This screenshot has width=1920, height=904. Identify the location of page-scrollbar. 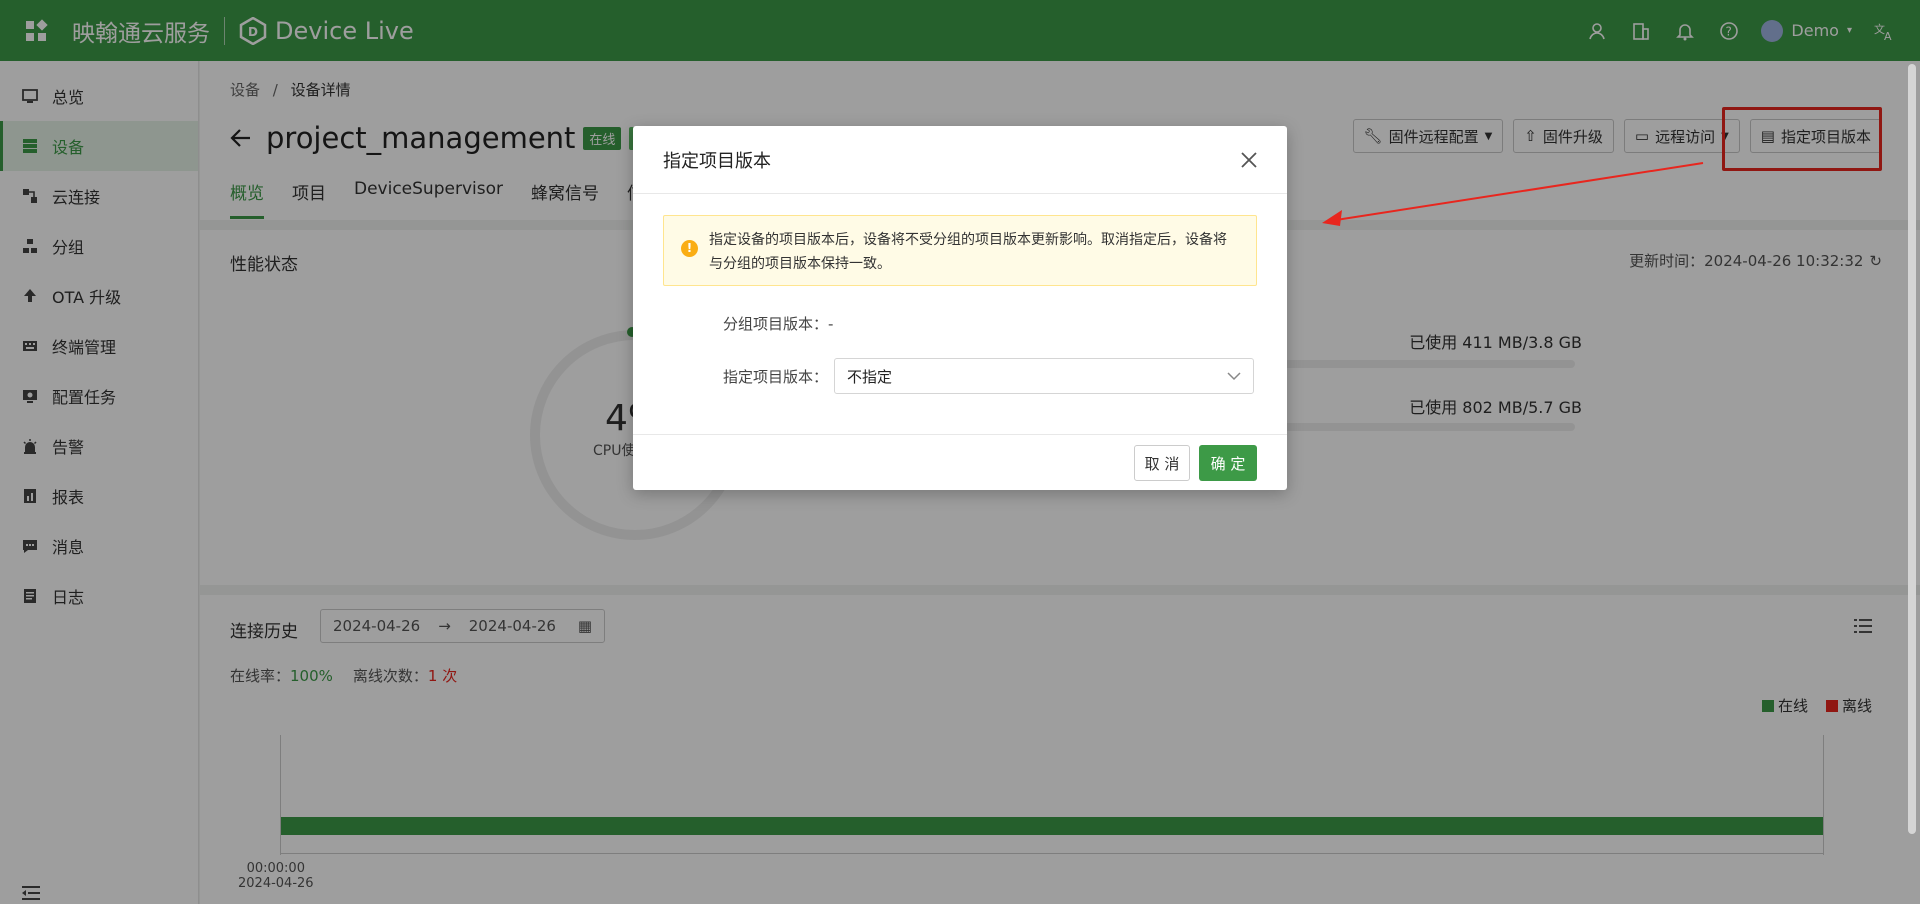
(1912, 449).